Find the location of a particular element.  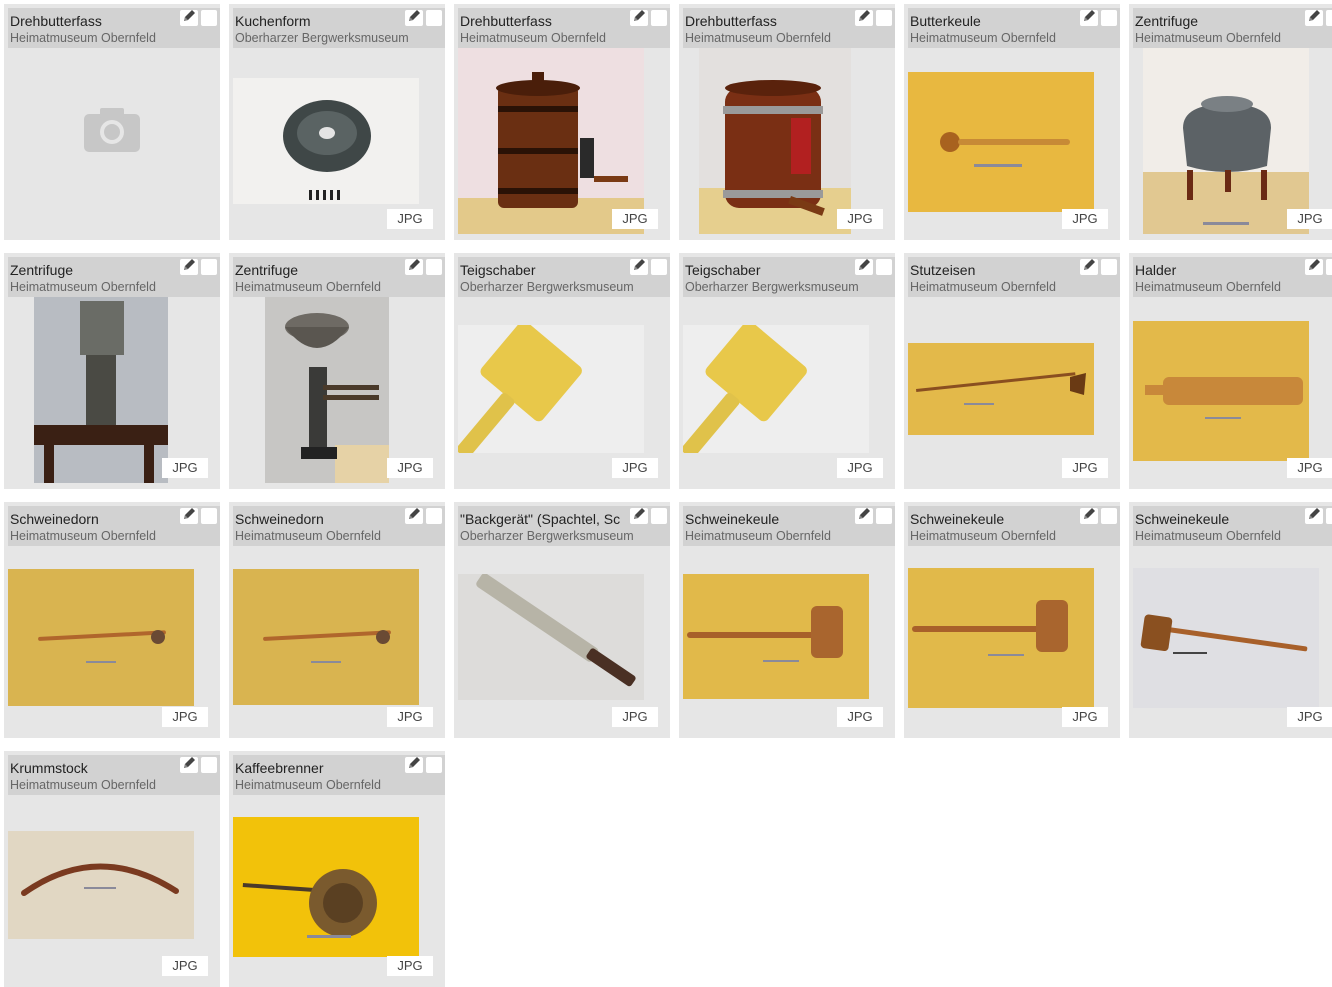

collection-card: Butterkeule Heimatmuseum Obernfeld JPG is located at coordinates (1012, 122).